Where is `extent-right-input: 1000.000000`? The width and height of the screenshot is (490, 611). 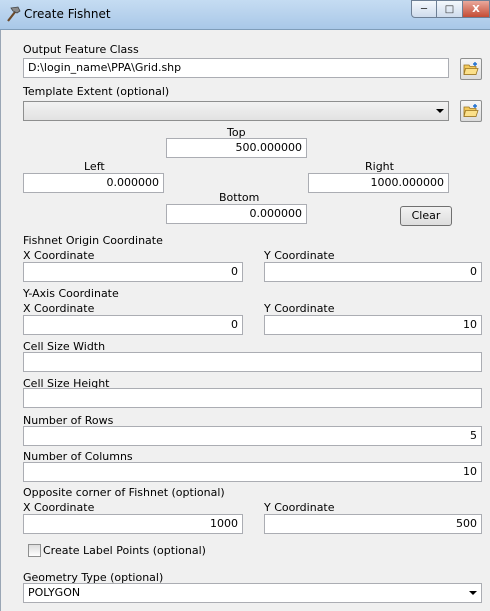 extent-right-input: 1000.000000 is located at coordinates (378, 183).